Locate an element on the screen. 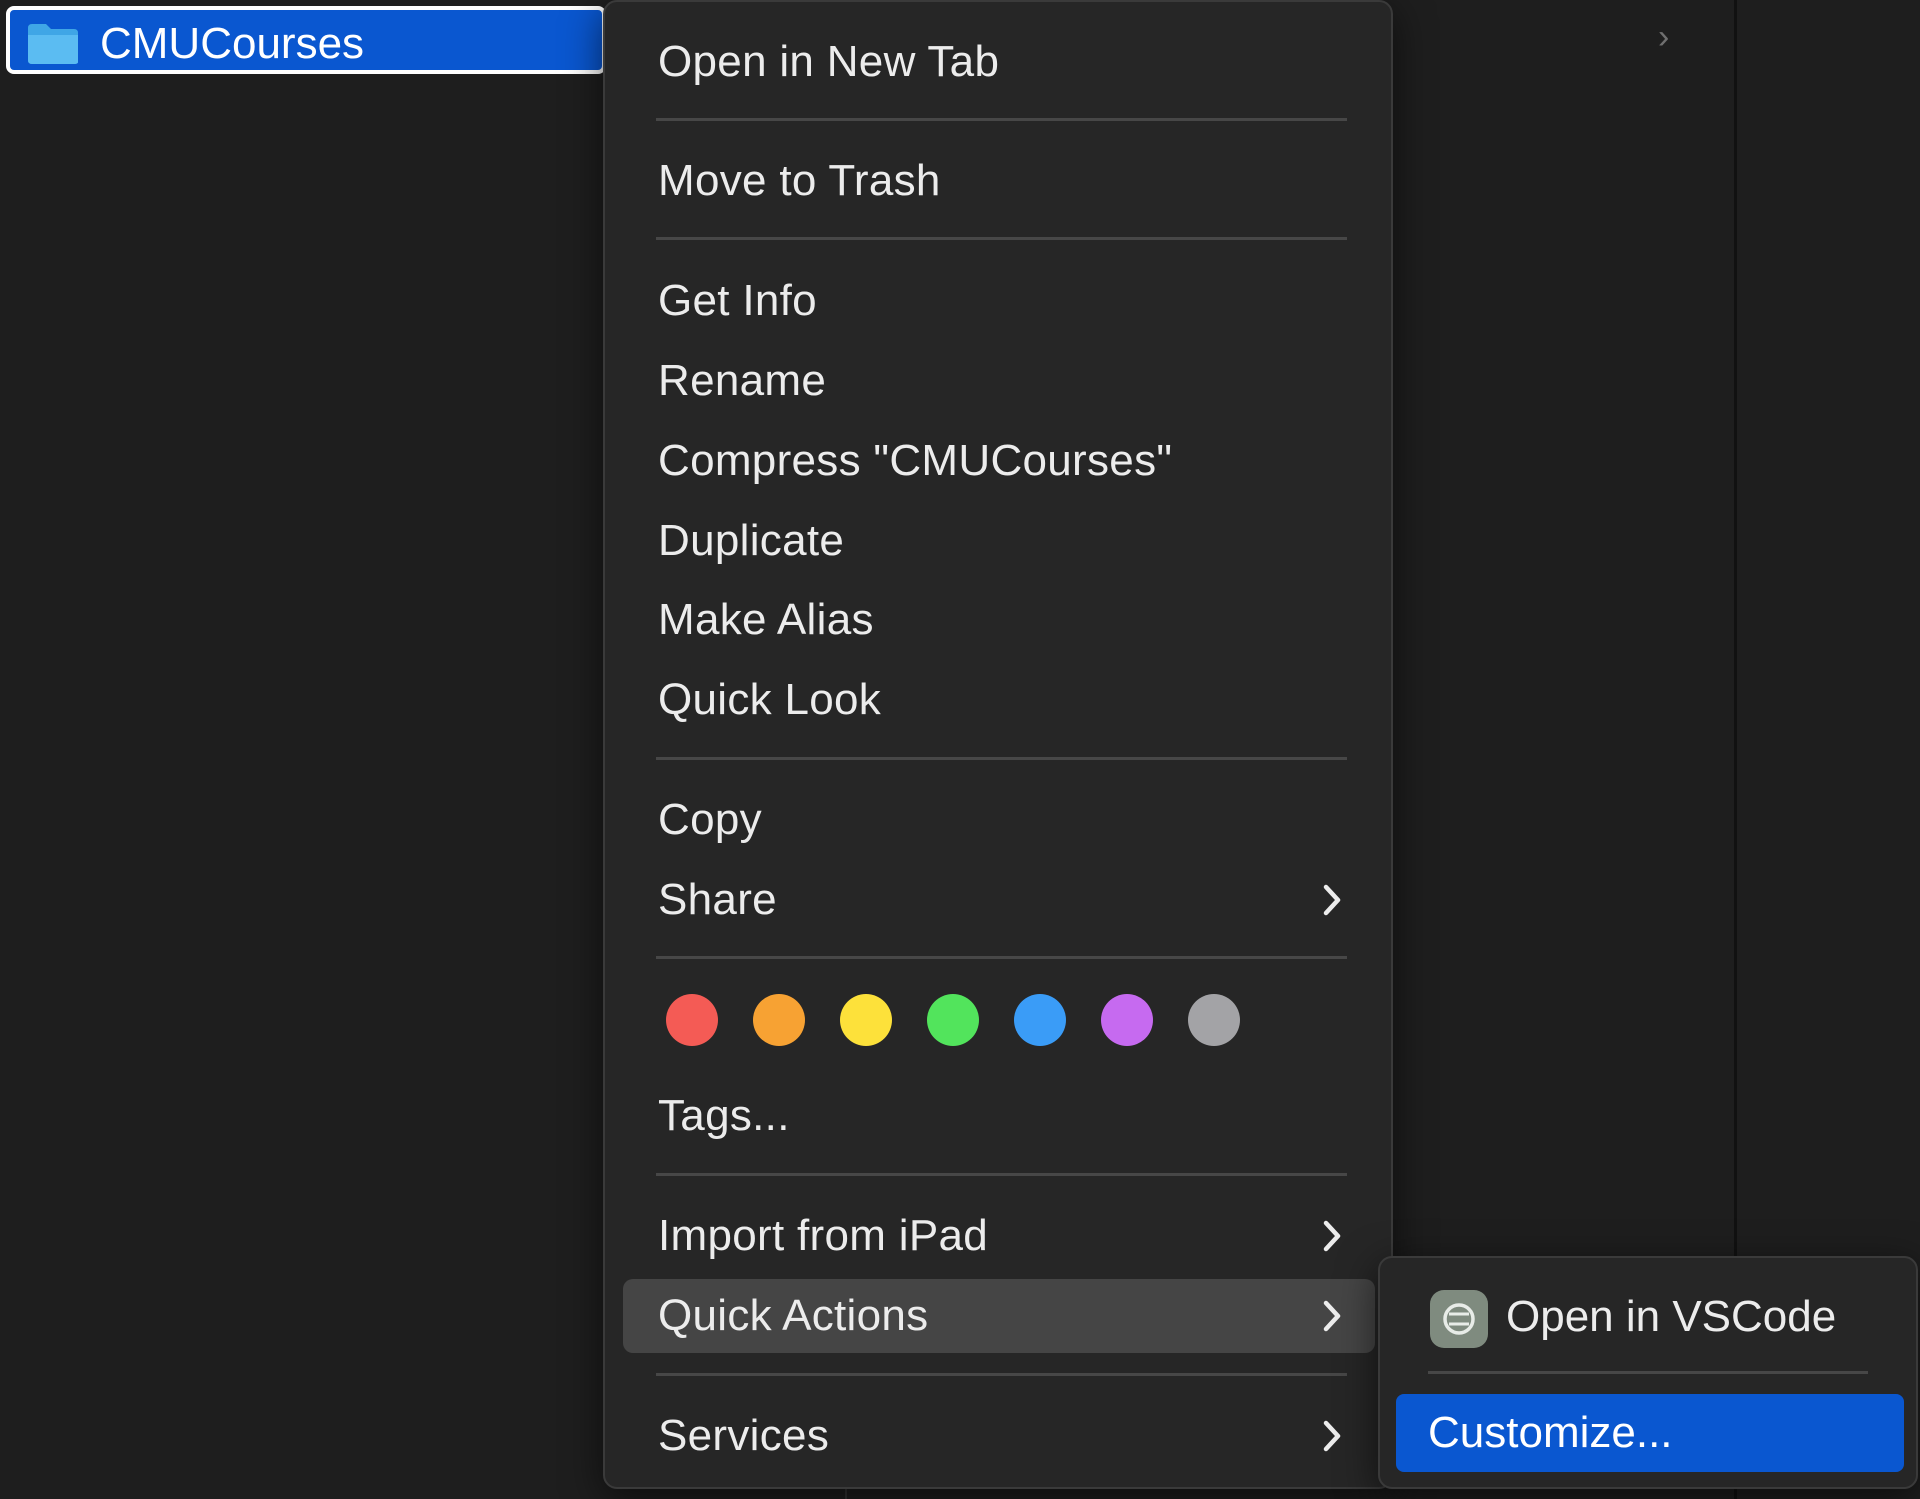  column-divider is located at coordinates (846, 1493).